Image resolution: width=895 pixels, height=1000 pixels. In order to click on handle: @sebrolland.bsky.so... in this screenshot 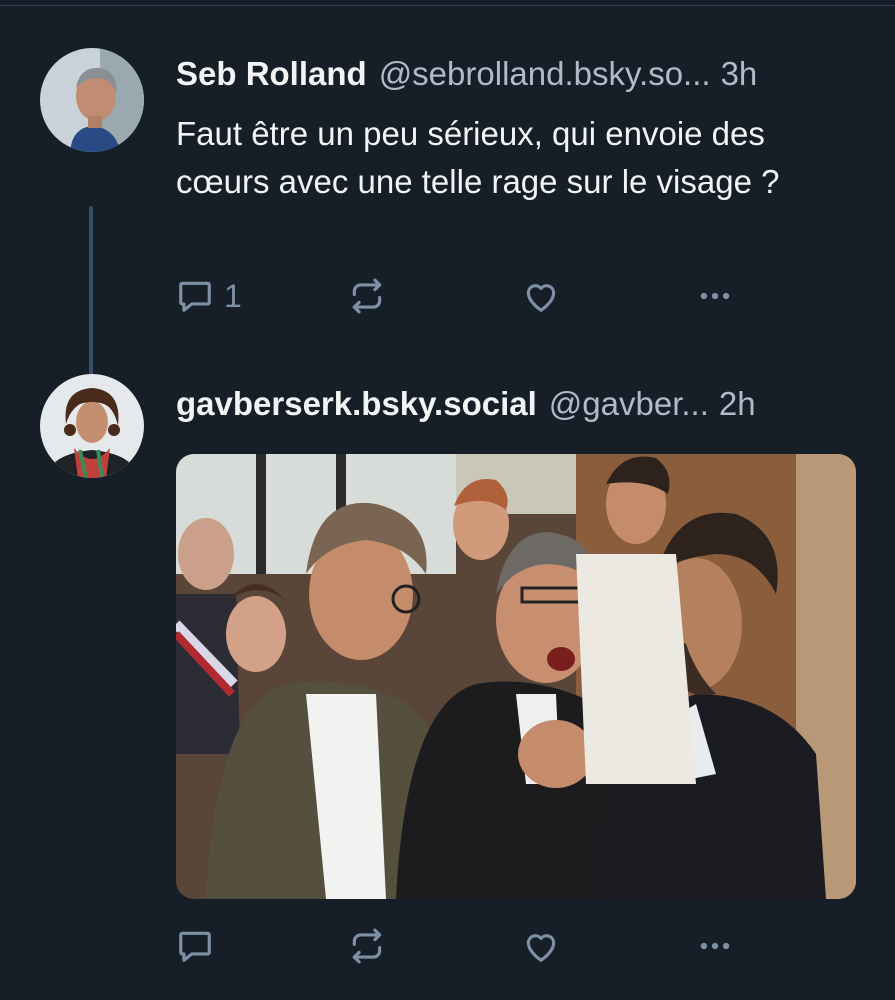, I will do `click(545, 74)`.